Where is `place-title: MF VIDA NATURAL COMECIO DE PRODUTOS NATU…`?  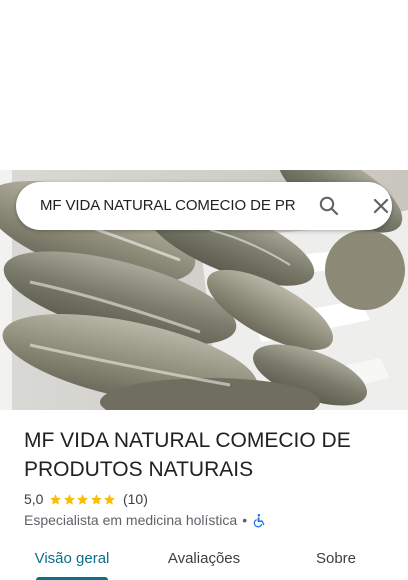
place-title: MF VIDA NATURAL COMECIO DE PRODUTOS NATU… is located at coordinates (187, 455).